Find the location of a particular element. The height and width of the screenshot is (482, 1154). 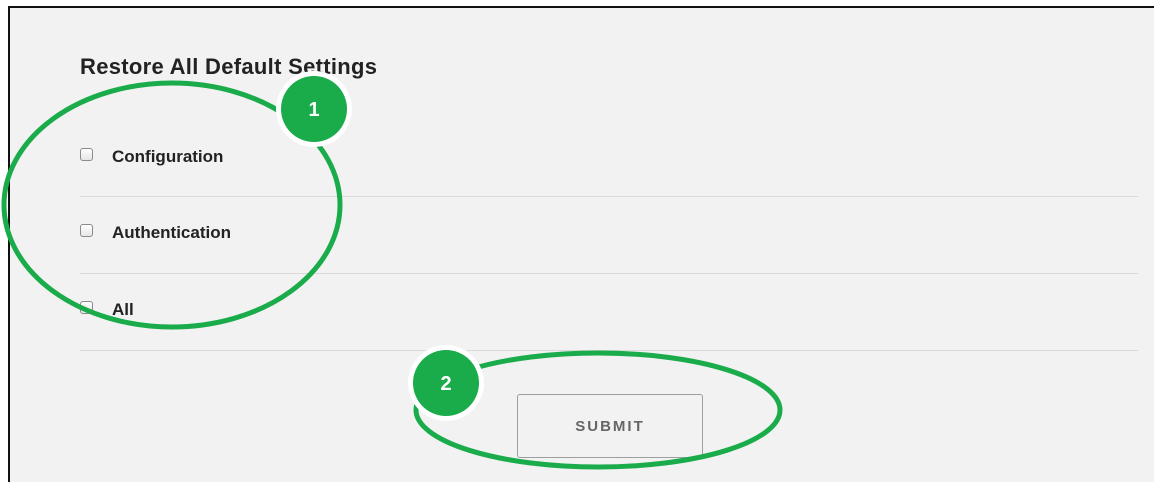

page-title: Restore All Default Settings is located at coordinates (229, 66).